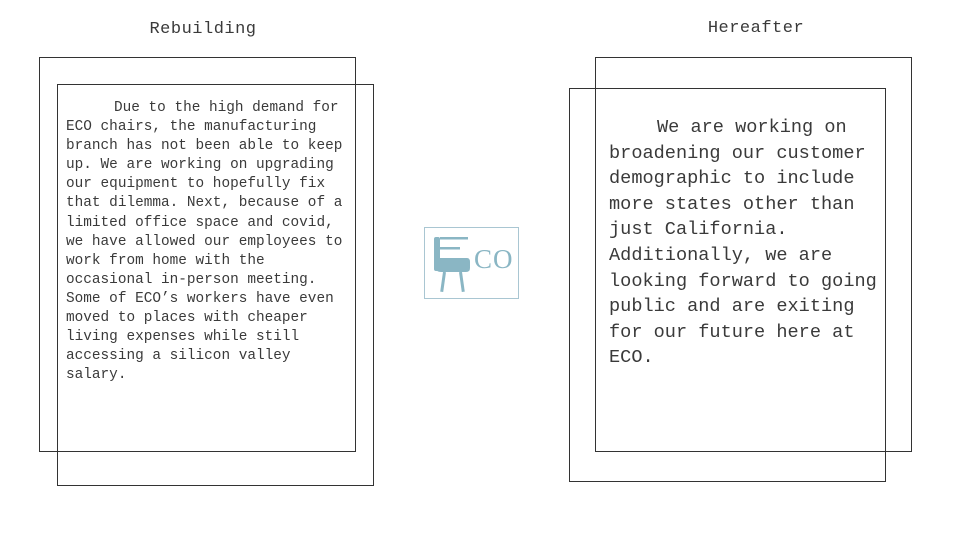 The height and width of the screenshot is (540, 960). Describe the element at coordinates (494, 259) in the screenshot. I see `logo-text: CO` at that location.